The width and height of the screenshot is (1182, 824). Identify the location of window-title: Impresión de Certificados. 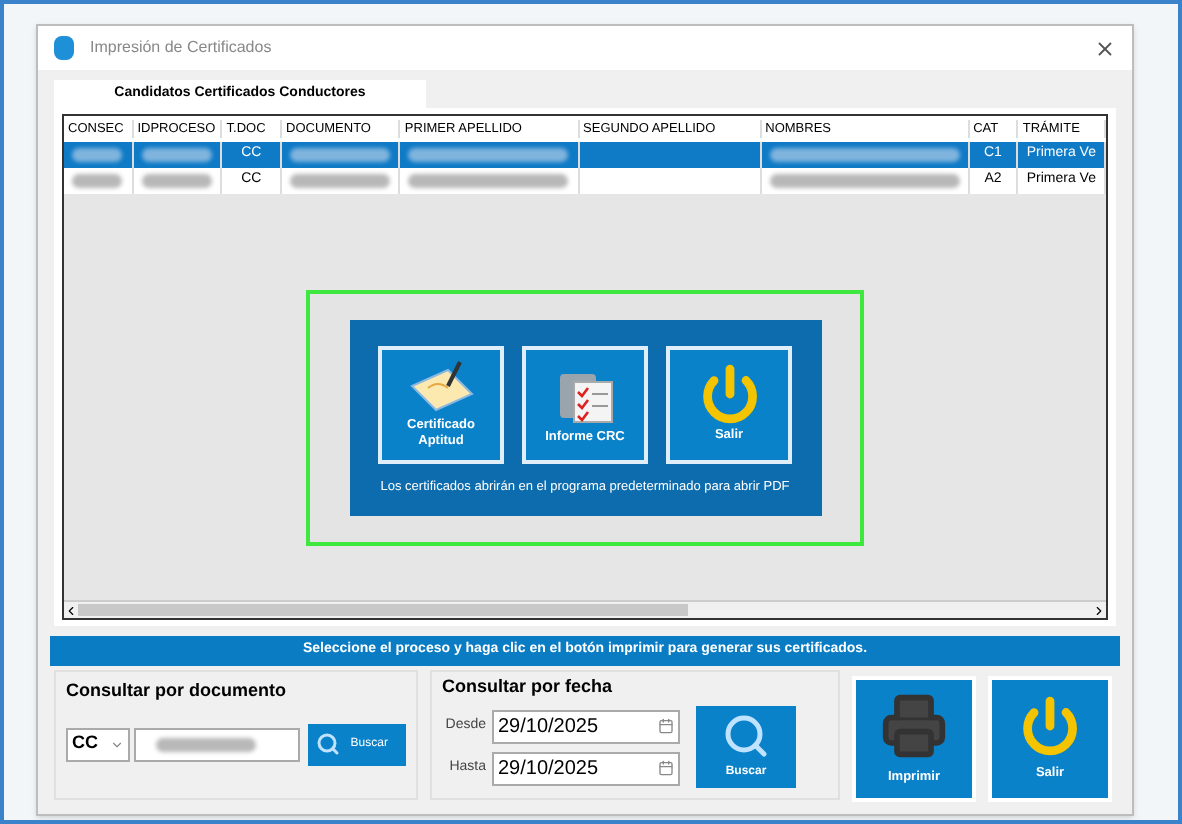
(181, 48).